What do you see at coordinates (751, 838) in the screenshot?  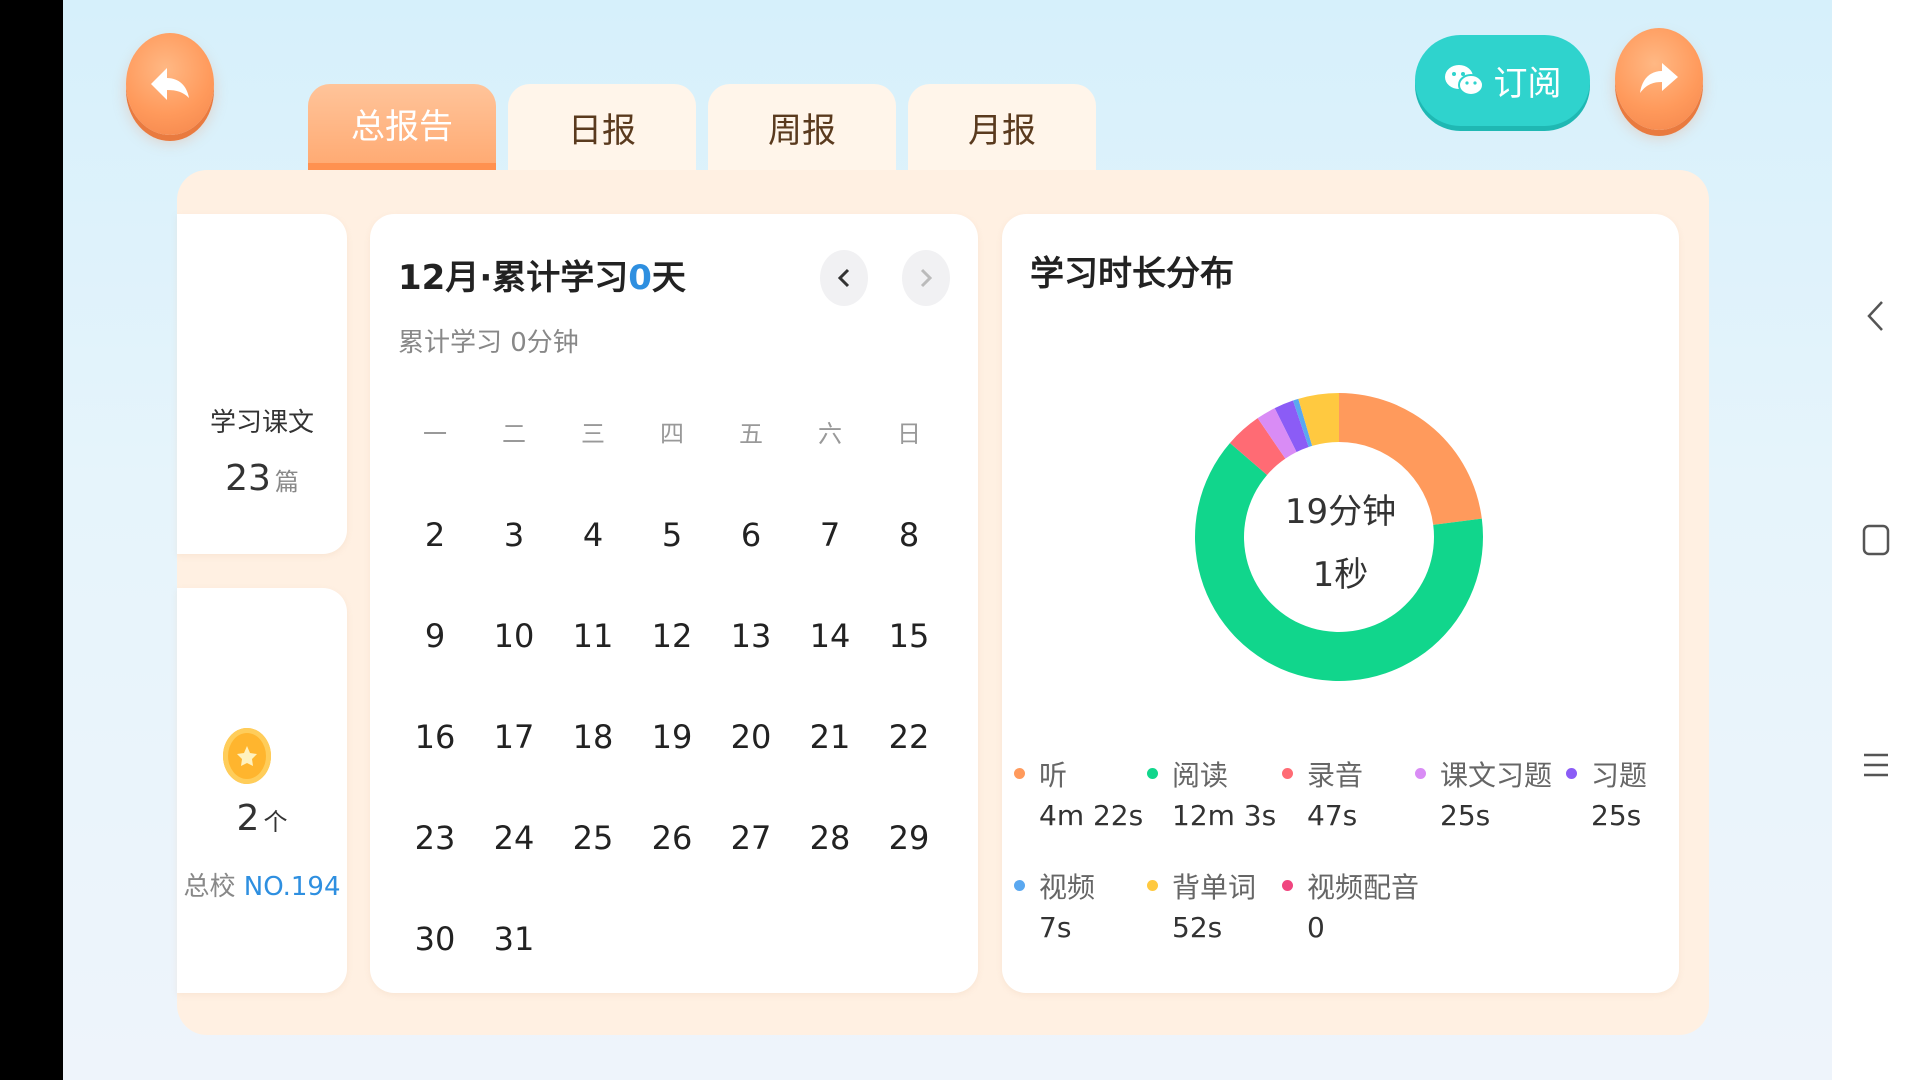 I see `calendar-day: 27` at bounding box center [751, 838].